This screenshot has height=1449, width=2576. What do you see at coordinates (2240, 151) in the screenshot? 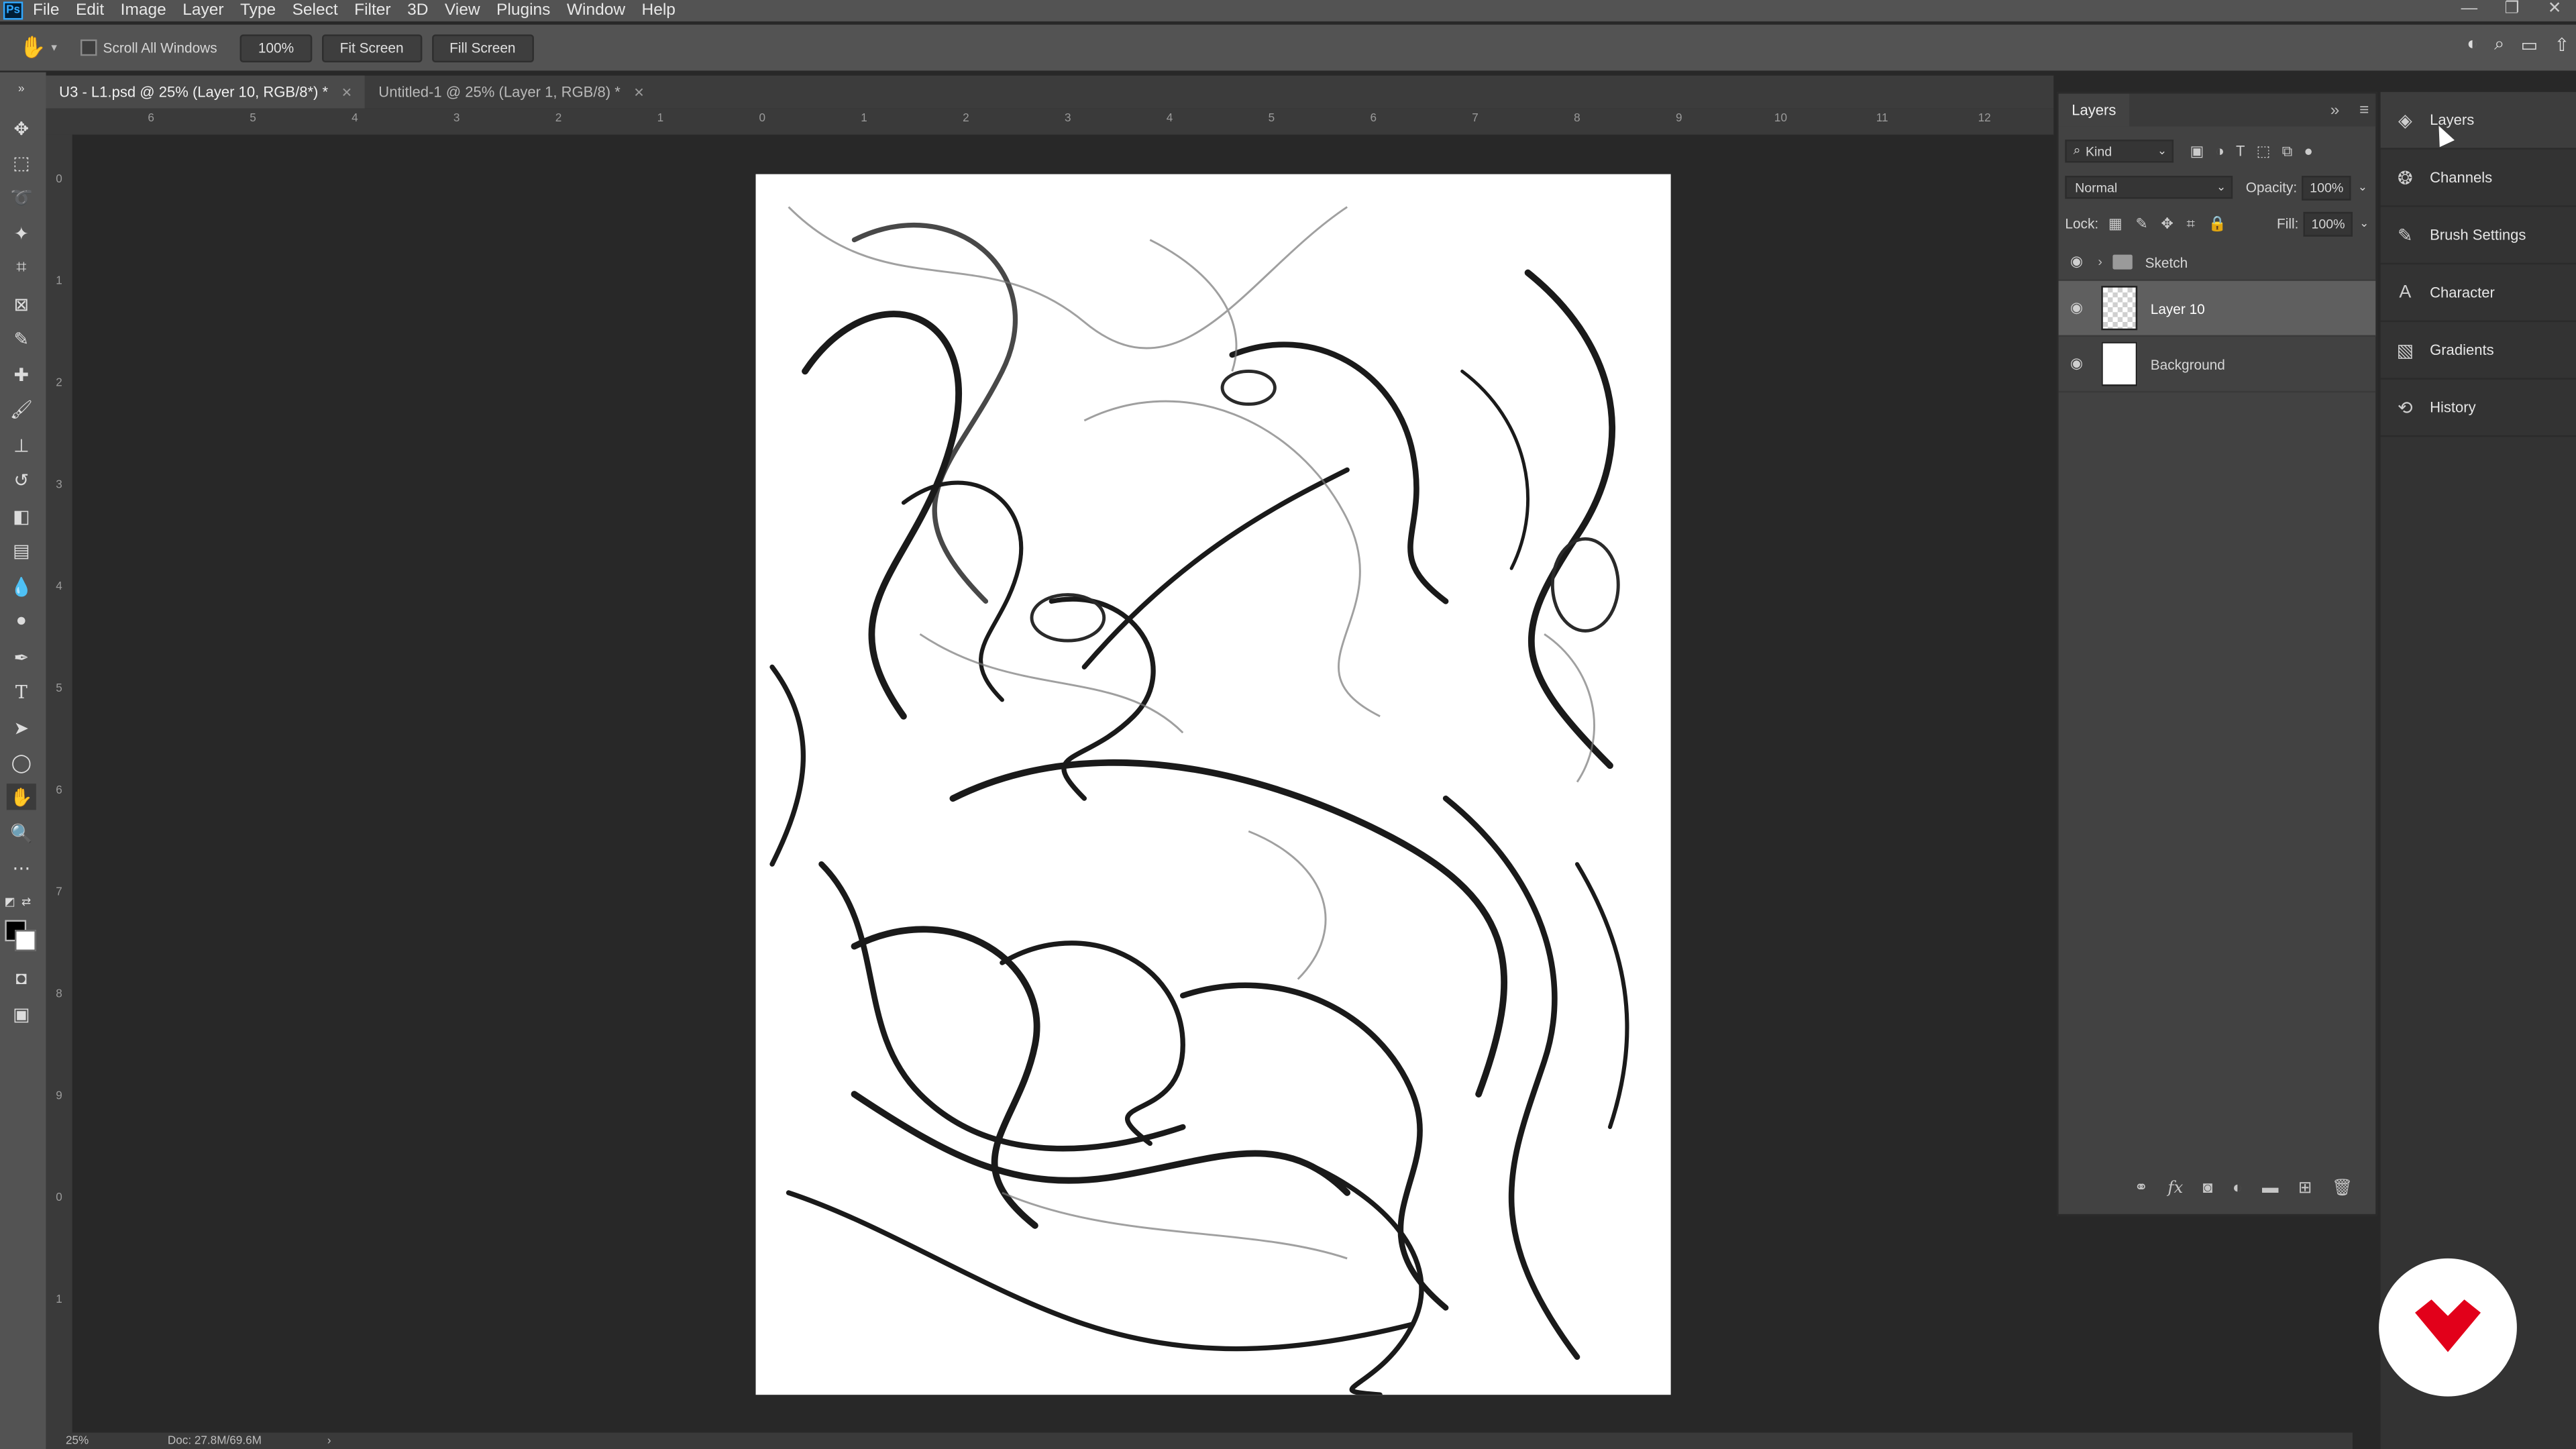
I see `type-filter-icon: T` at bounding box center [2240, 151].